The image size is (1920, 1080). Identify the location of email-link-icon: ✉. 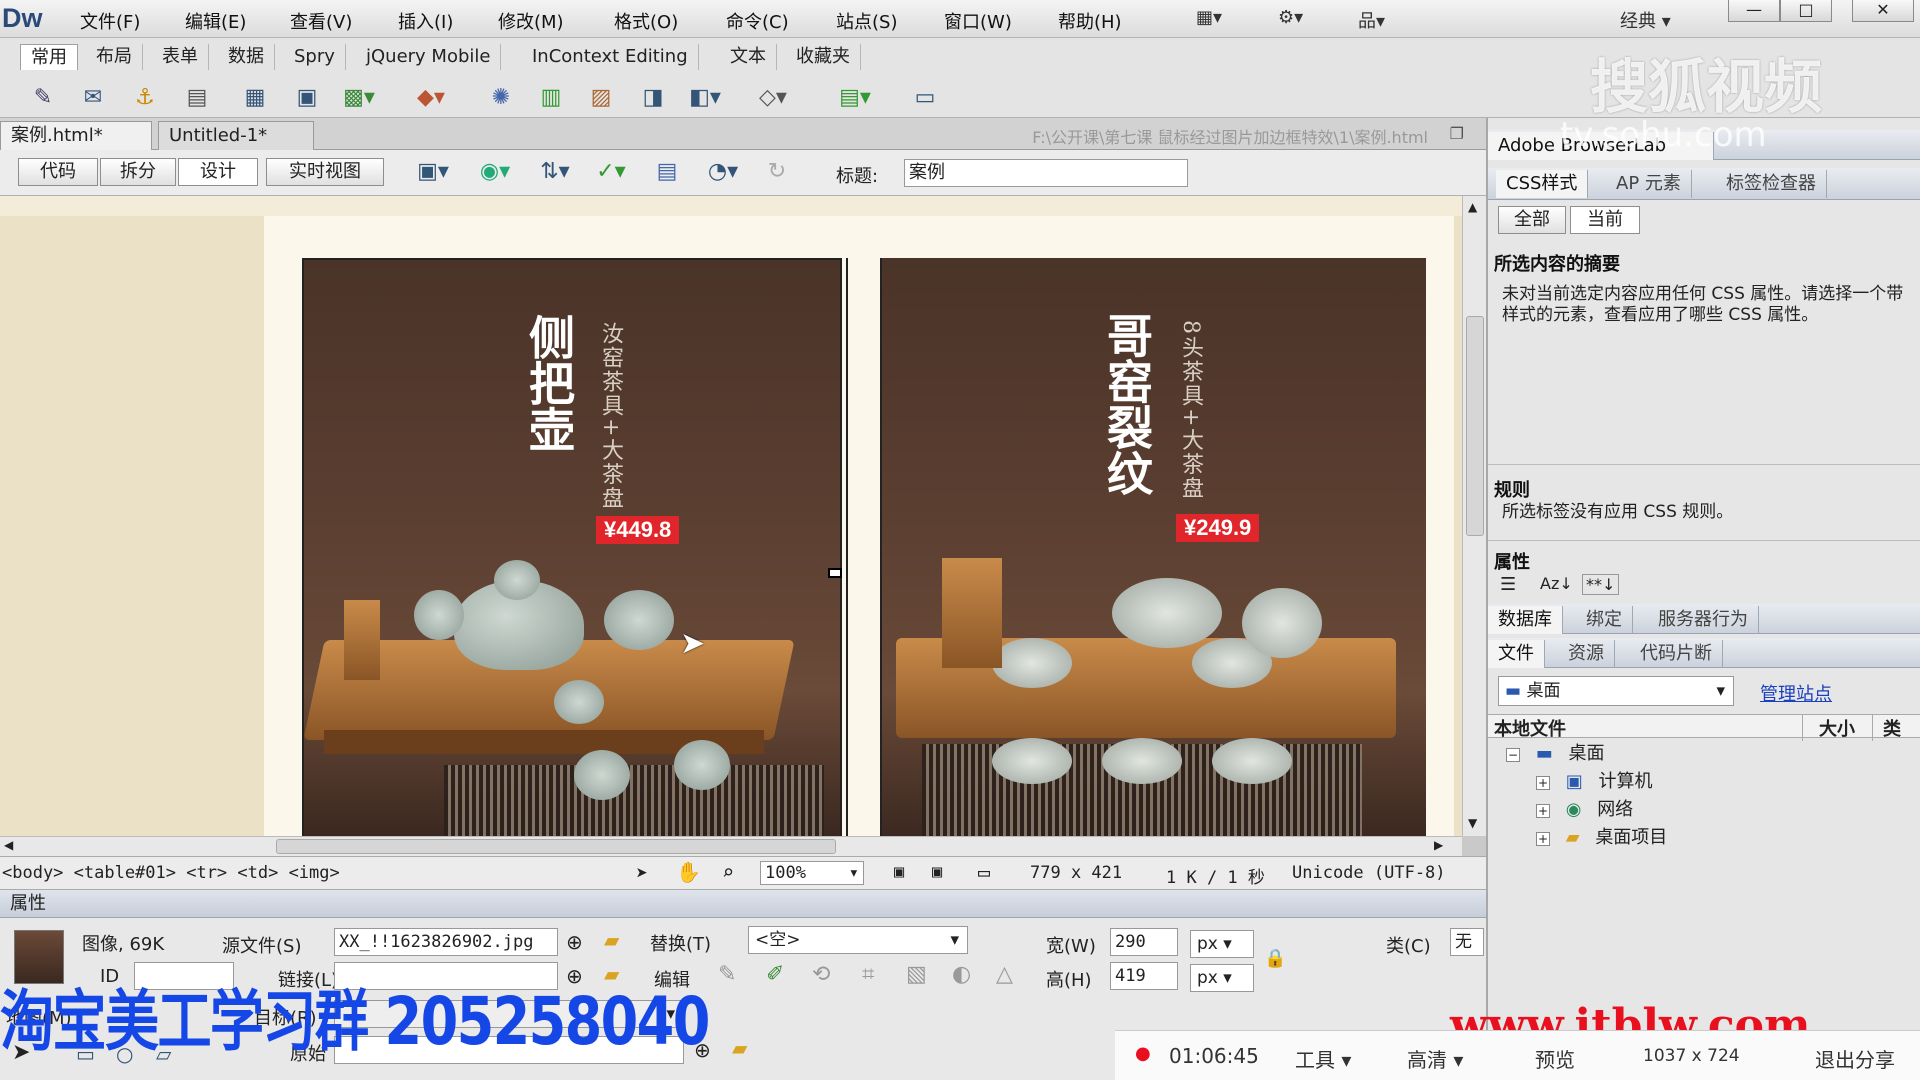
(93, 97).